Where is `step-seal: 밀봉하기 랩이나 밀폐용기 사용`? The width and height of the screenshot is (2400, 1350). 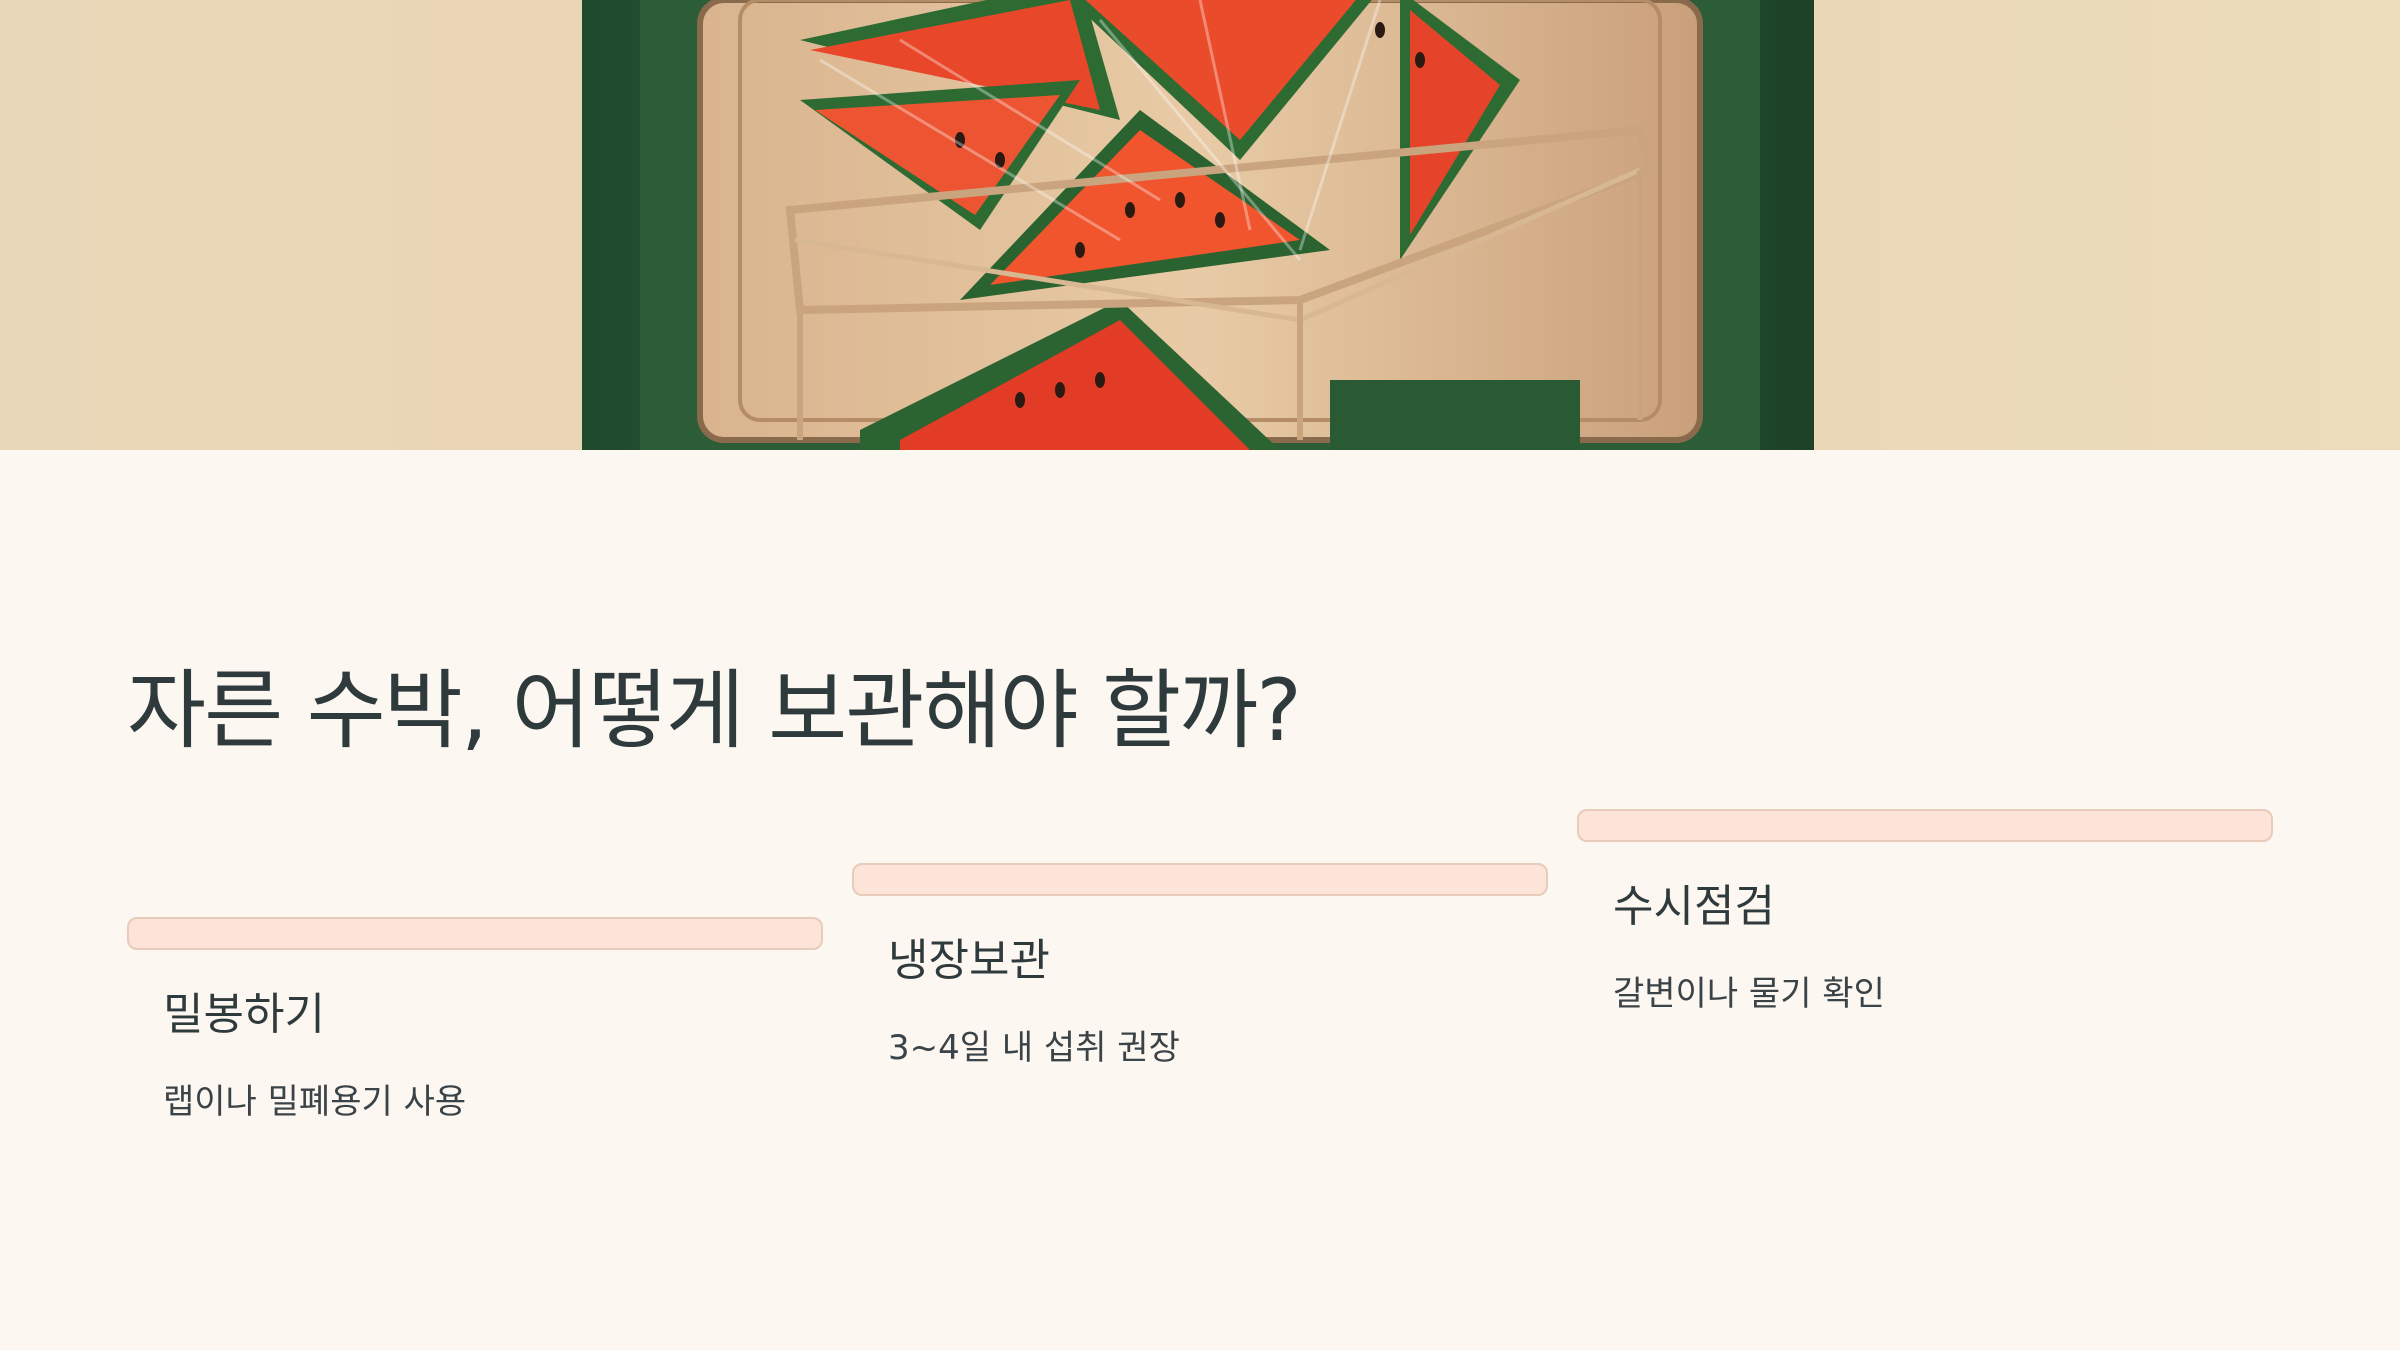
step-seal: 밀봉하기 랩이나 밀폐용기 사용 is located at coordinates (475, 1020).